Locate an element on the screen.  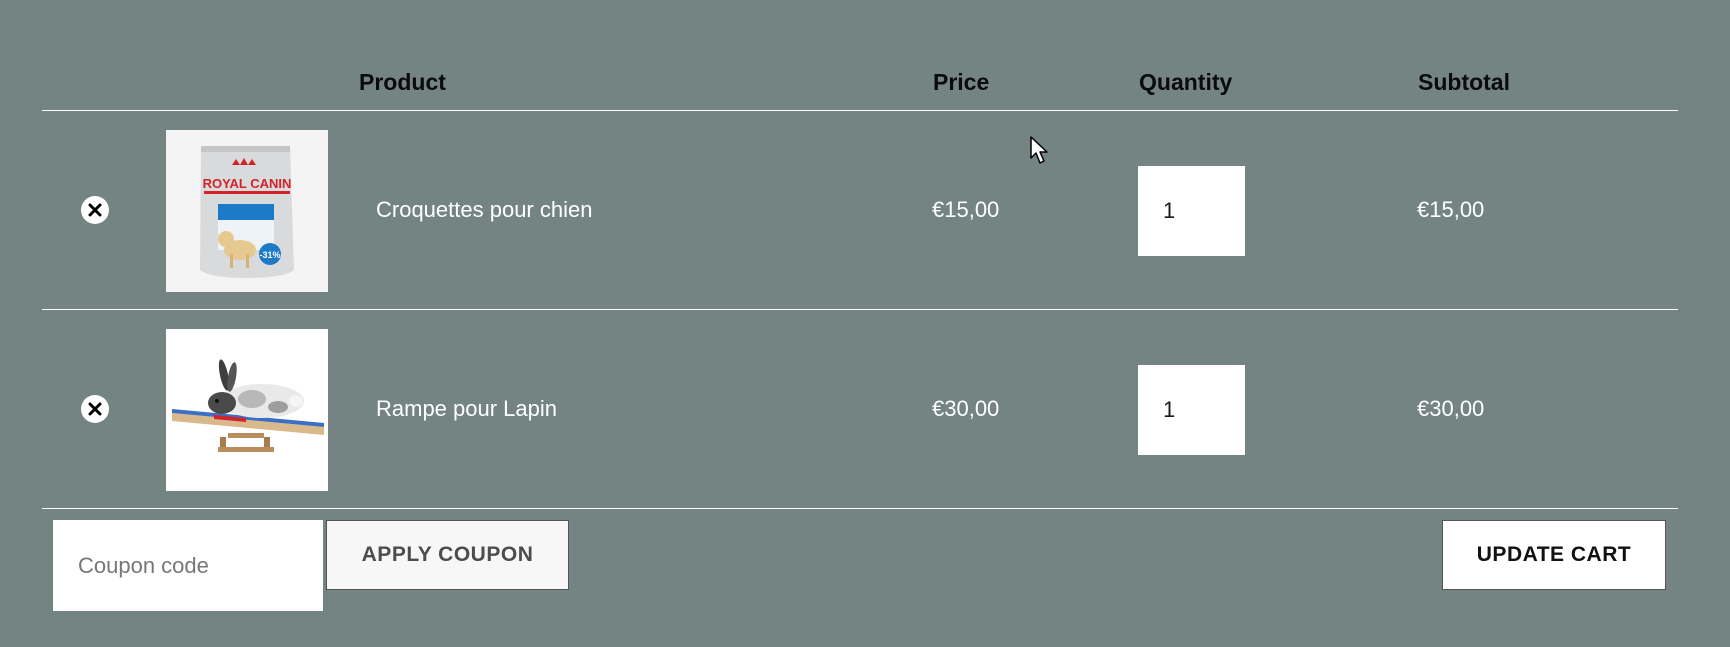
product-name-link: Croquettes pour chien is located at coordinates (484, 210).